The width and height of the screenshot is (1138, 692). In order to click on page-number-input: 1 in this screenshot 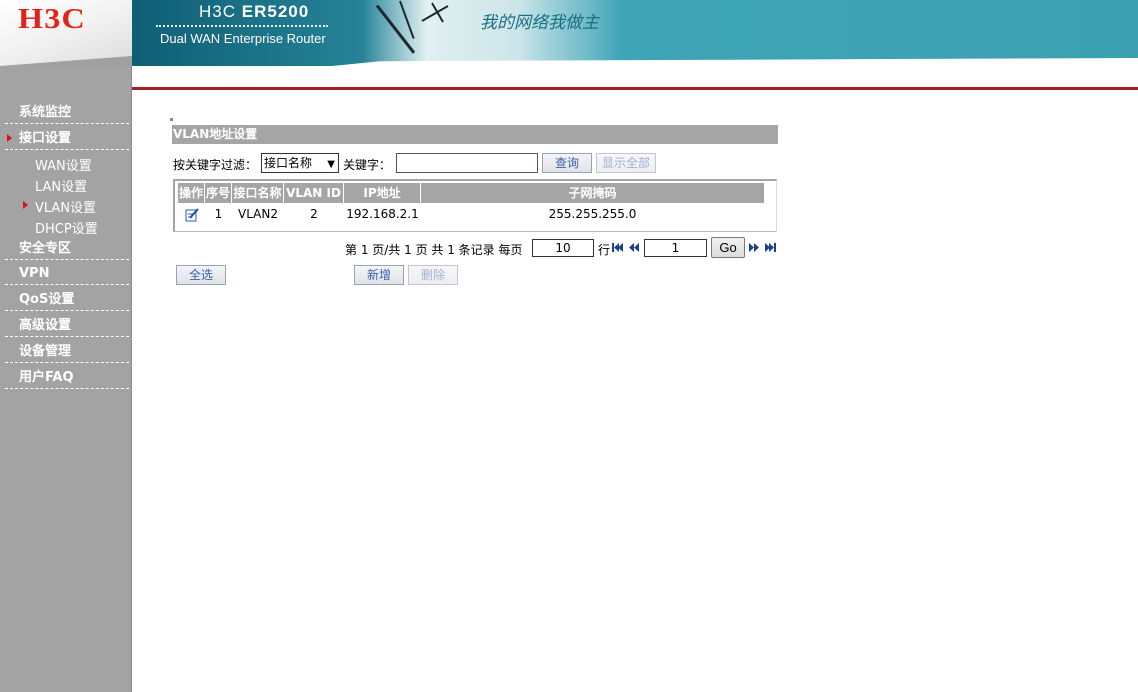, I will do `click(675, 248)`.